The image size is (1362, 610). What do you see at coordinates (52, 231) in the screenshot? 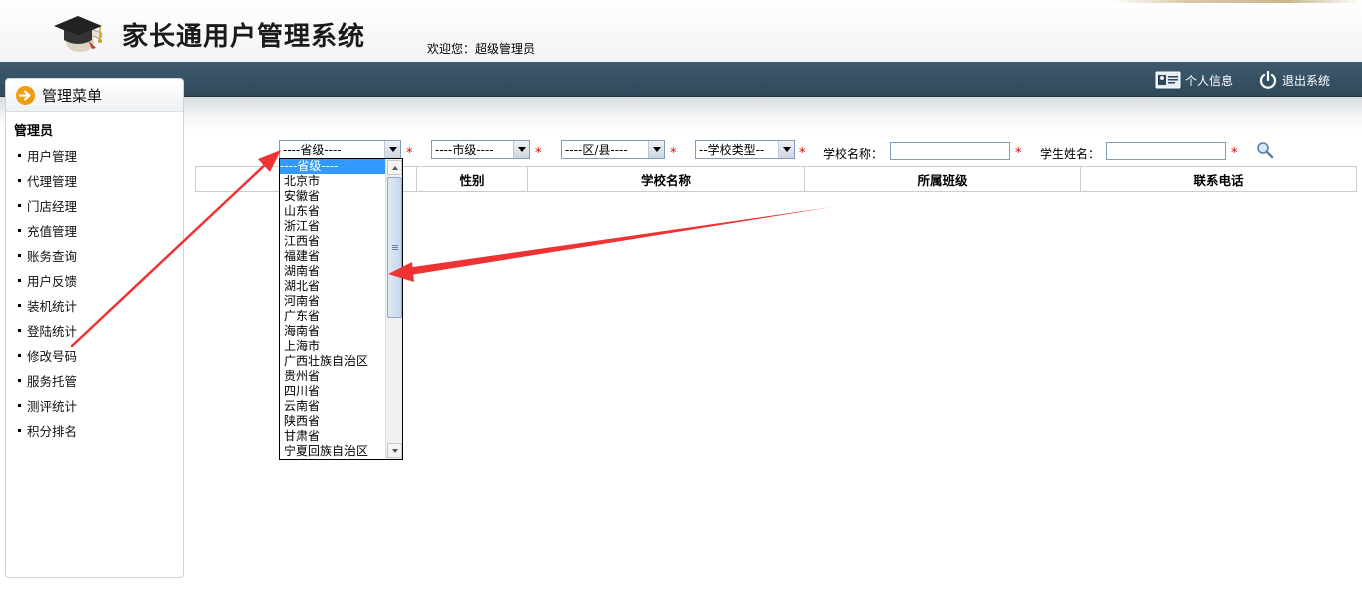
I see `sidebar-item-label: 充值管理` at bounding box center [52, 231].